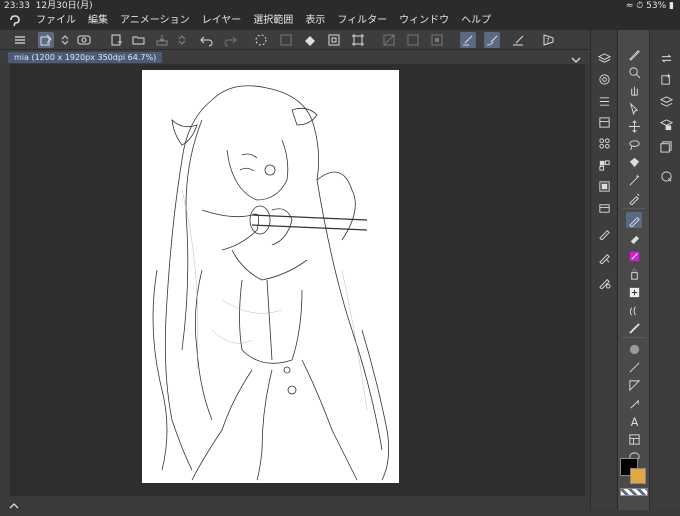 The width and height of the screenshot is (680, 516). I want to click on bottom-bar, so click(295, 503).